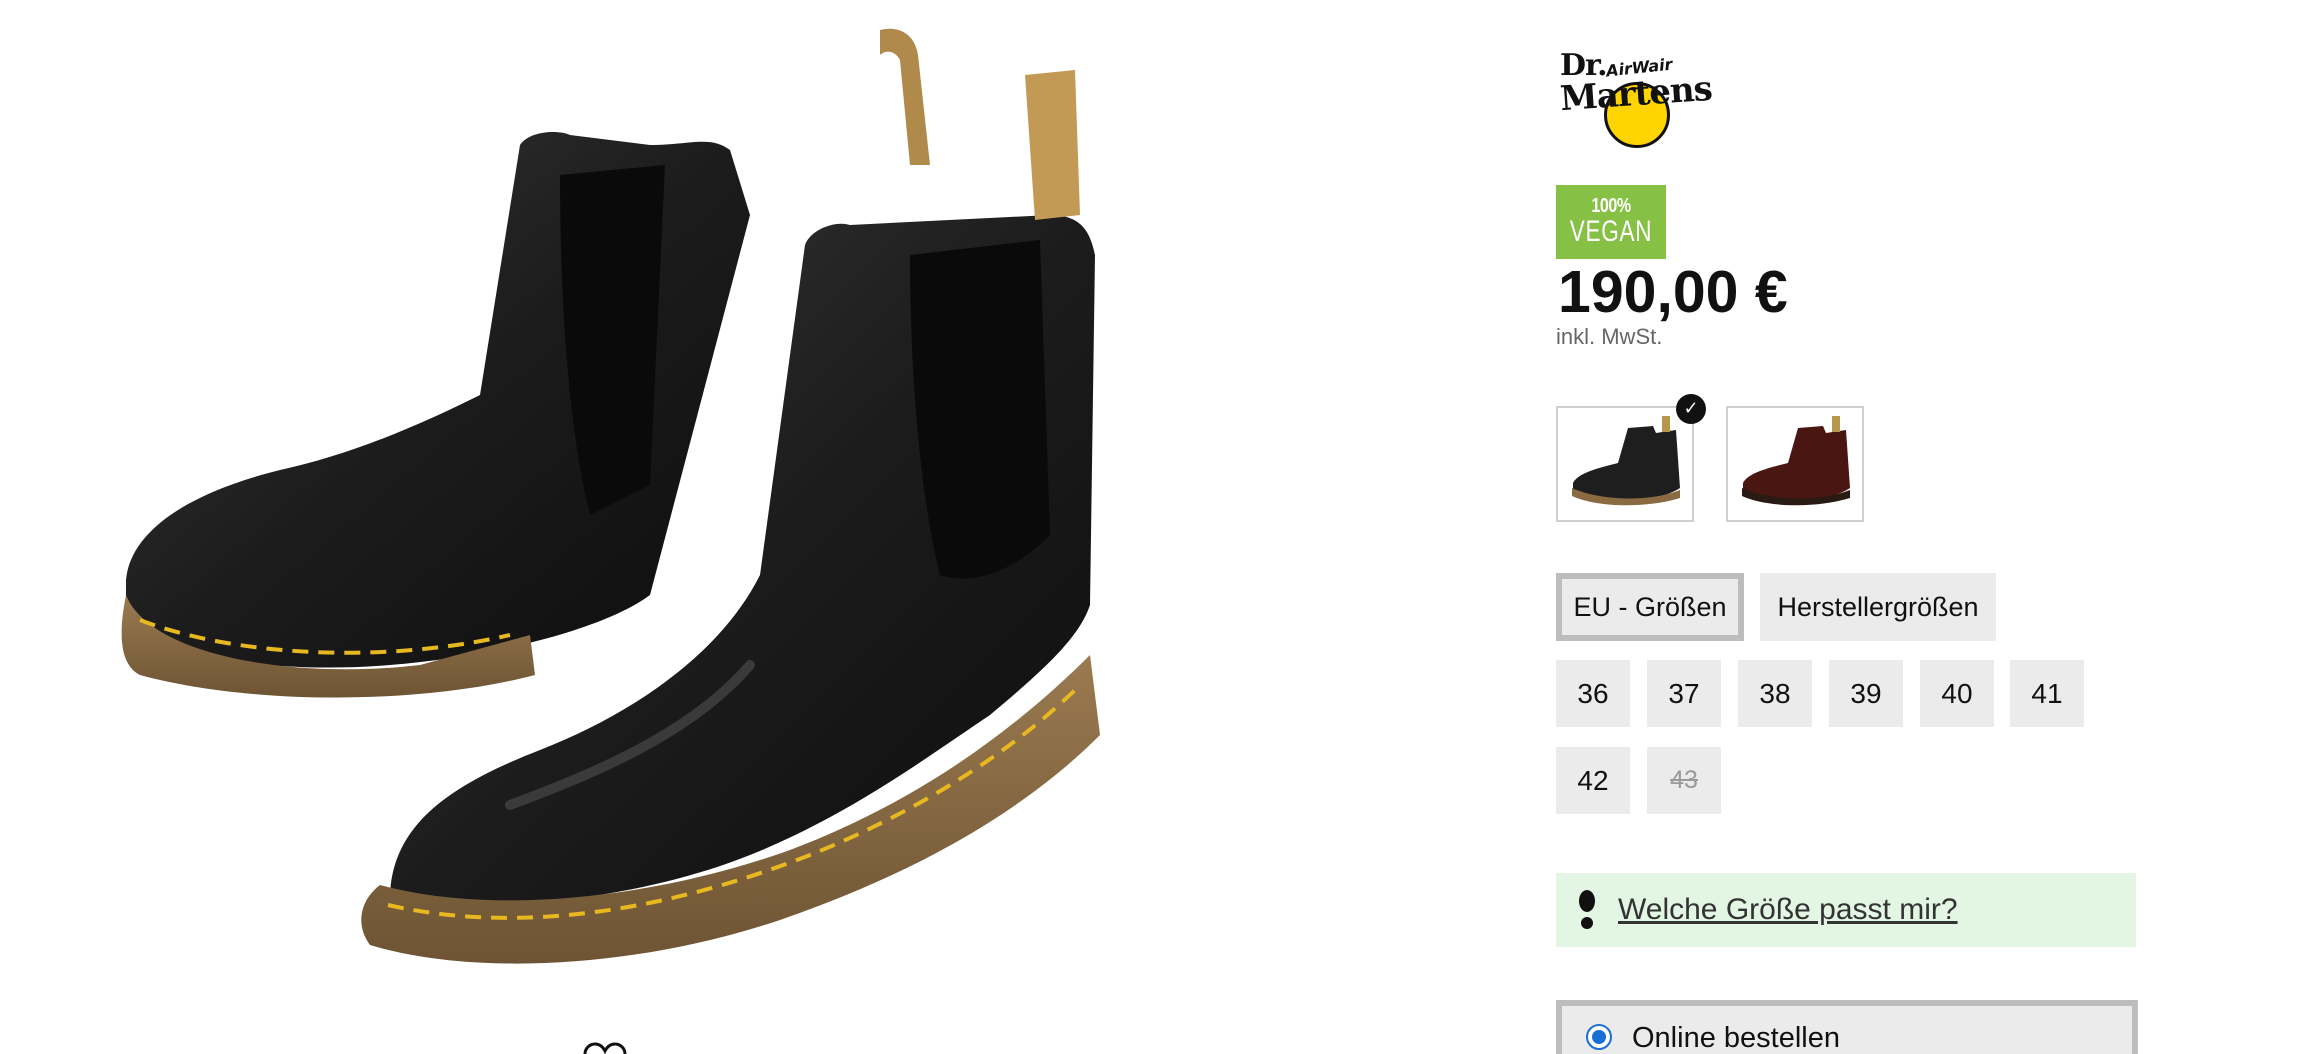 This screenshot has width=2322, height=1054. Describe the element at coordinates (1626, 461) in the screenshot. I see `variant-thumbnail-black` at that location.